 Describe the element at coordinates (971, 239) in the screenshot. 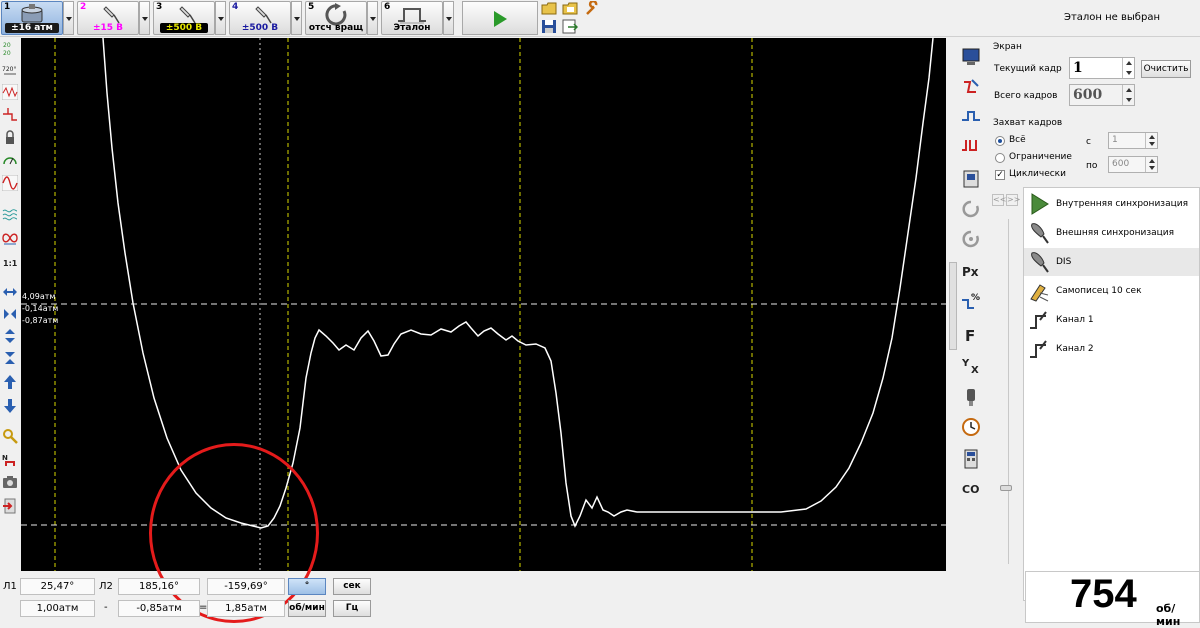

I see `rotate2-icon` at that location.